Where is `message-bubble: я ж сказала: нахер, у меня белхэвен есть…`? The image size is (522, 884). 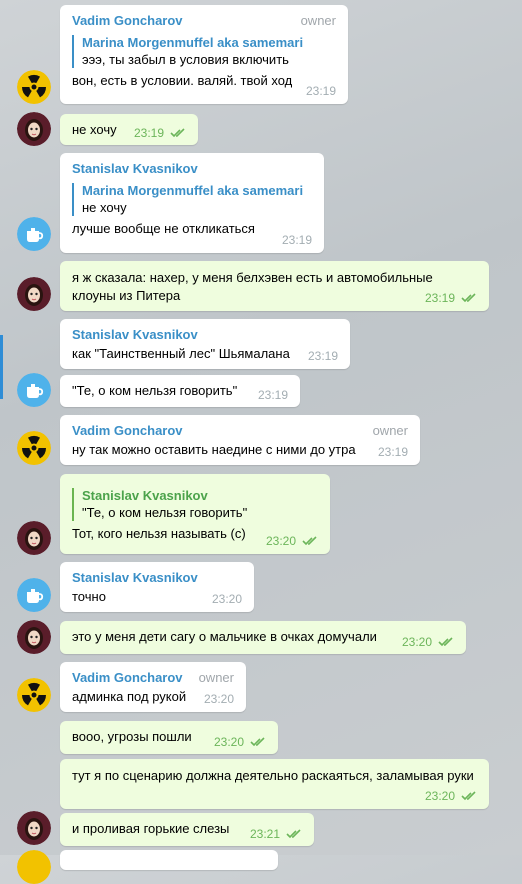 message-bubble: я ж сказала: нахер, у меня белхэвен есть… is located at coordinates (274, 286).